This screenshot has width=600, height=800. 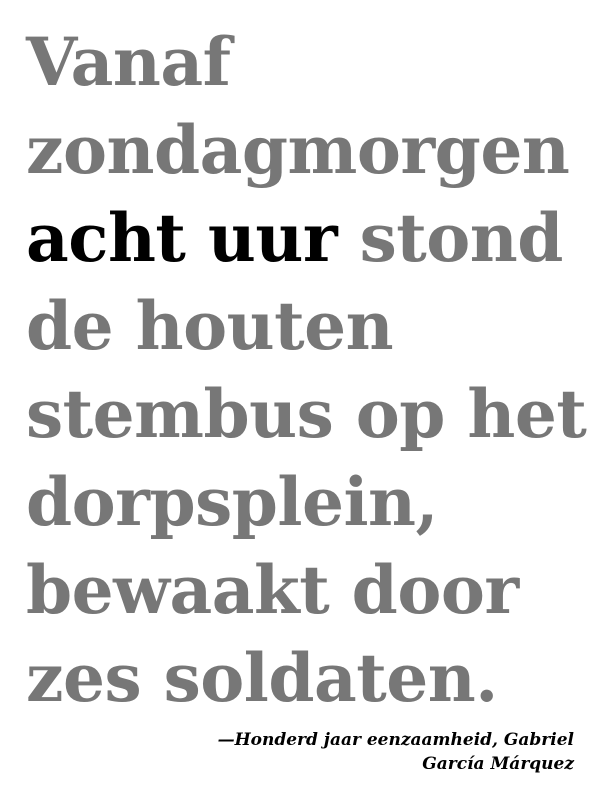 What do you see at coordinates (128, 62) in the screenshot?
I see `quote-line-1: Vanaf` at bounding box center [128, 62].